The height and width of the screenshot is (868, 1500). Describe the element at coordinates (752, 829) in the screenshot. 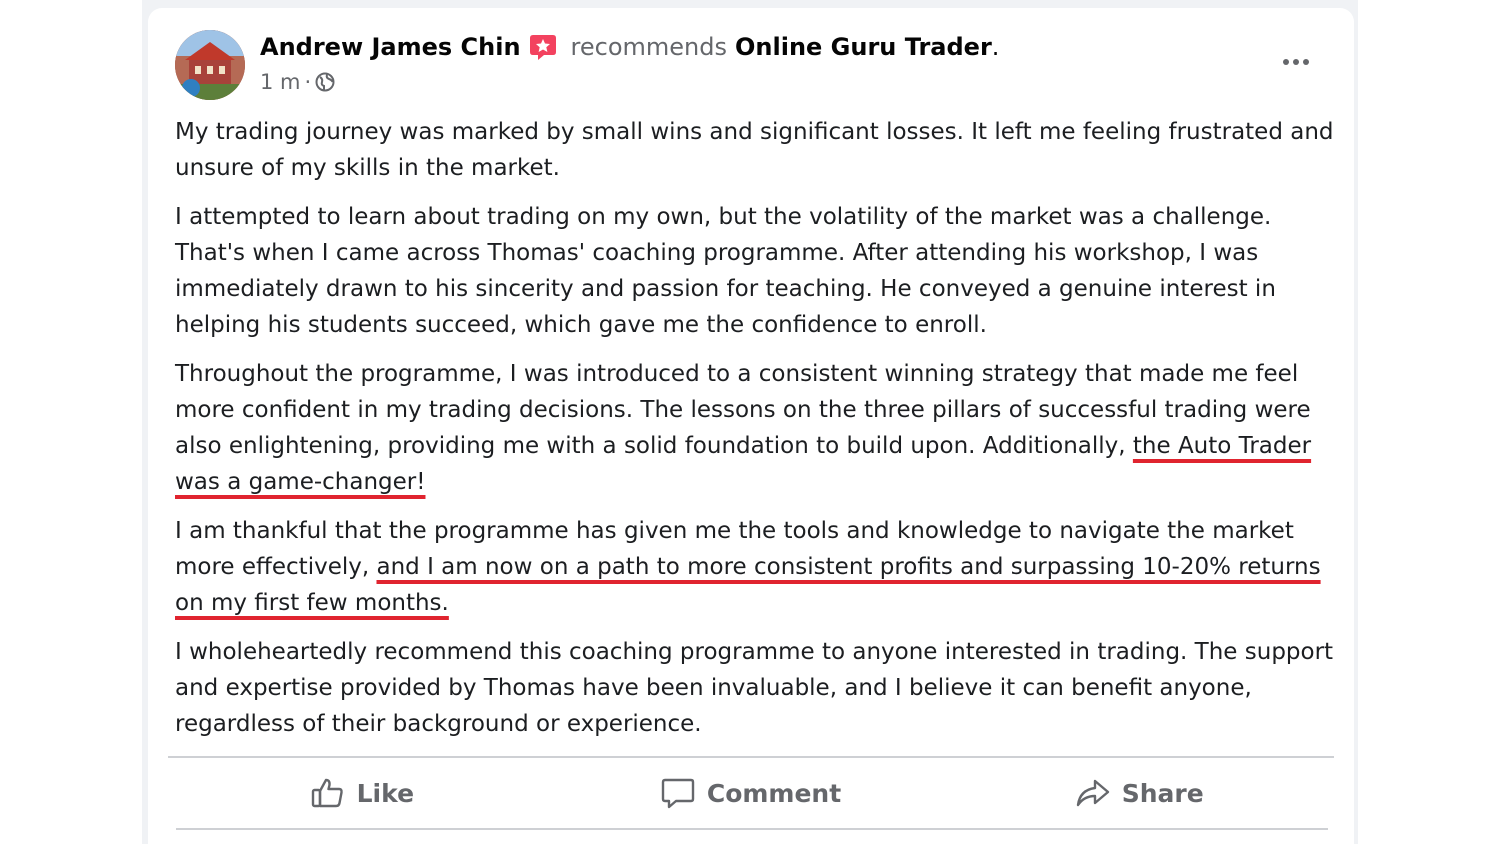

I see `divider-bottom` at that location.